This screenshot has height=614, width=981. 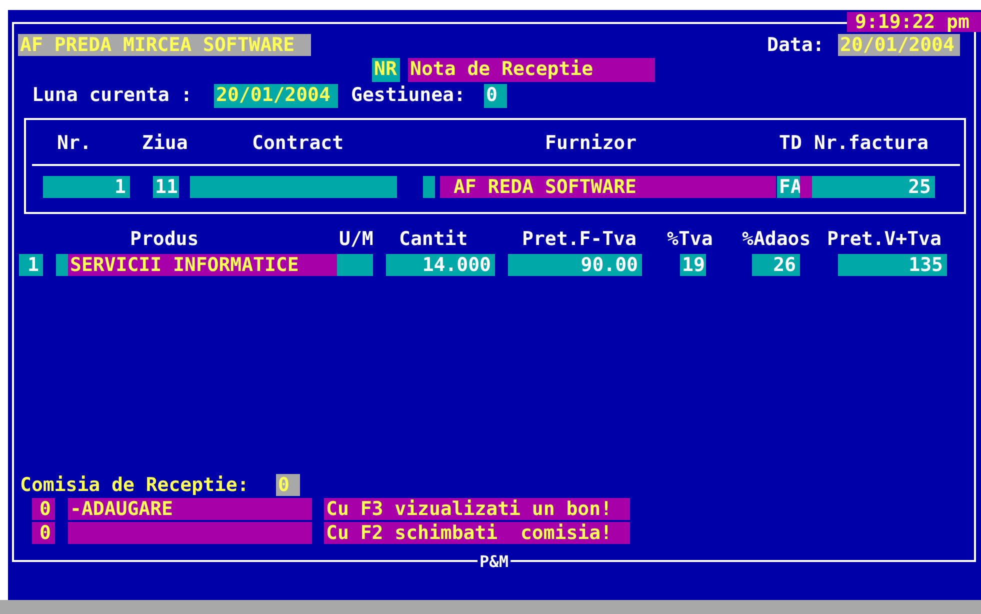 What do you see at coordinates (298, 143) in the screenshot?
I see `column-header: Contract` at bounding box center [298, 143].